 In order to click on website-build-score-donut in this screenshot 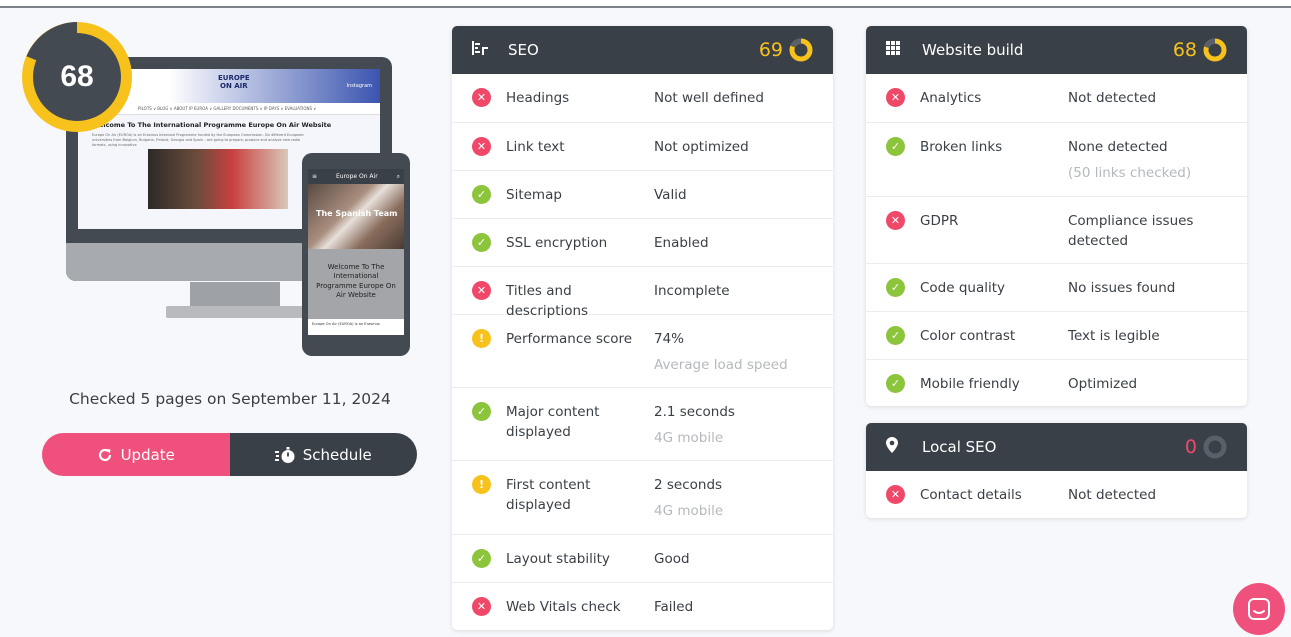, I will do `click(1215, 50)`.